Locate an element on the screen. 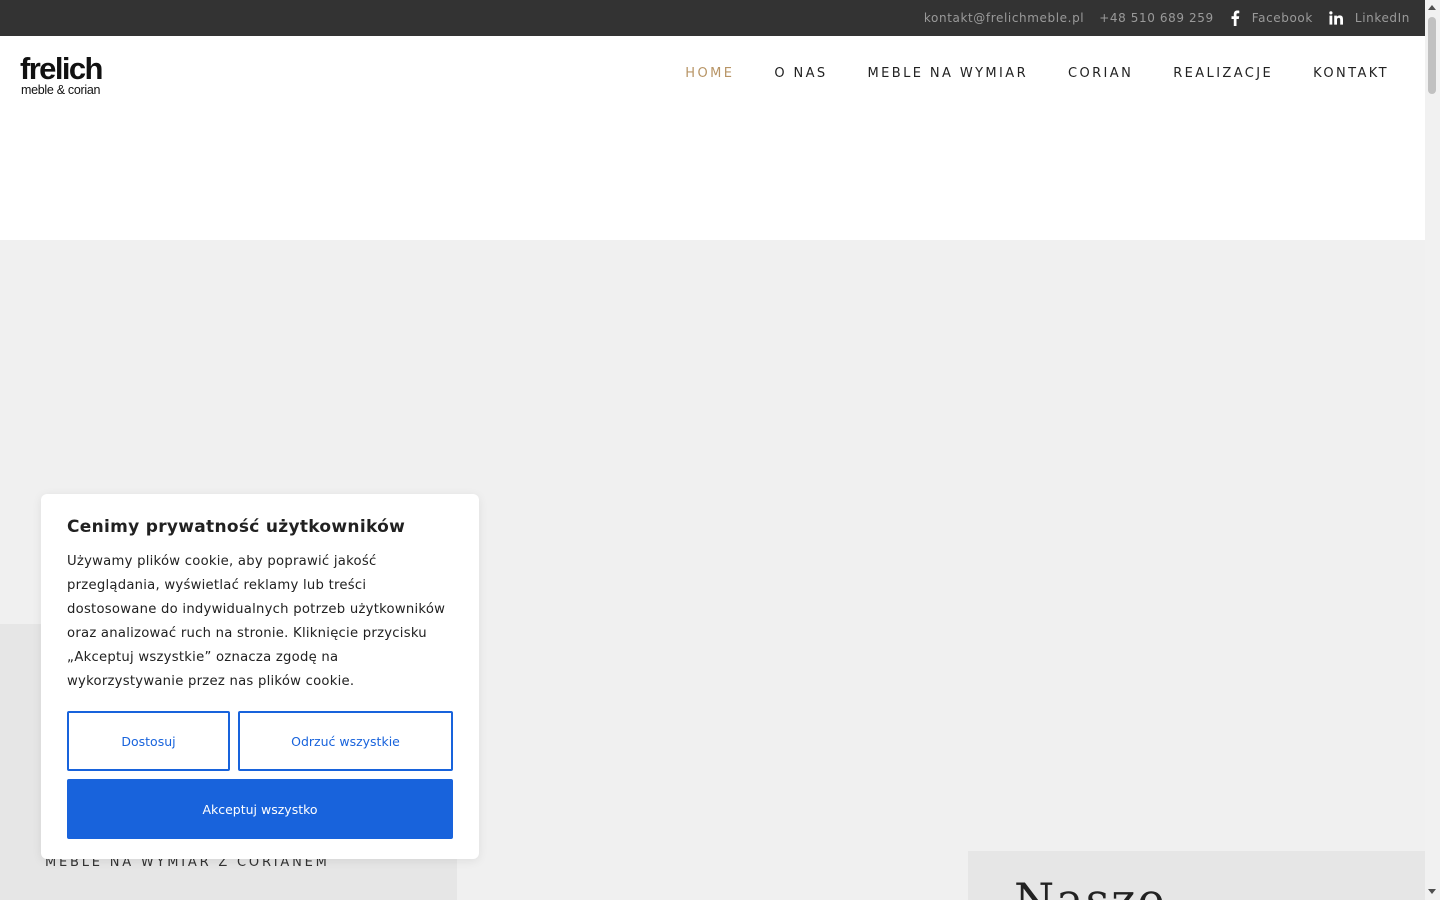  nav-item-corian: CORIAN is located at coordinates (1100, 73).